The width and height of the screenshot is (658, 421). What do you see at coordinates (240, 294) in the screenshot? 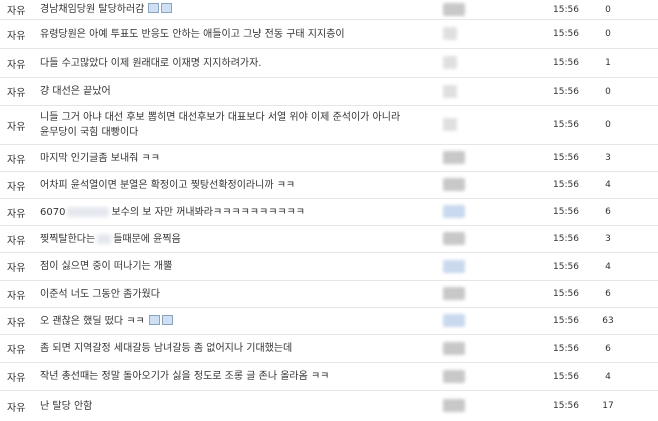
I see `post-title: 이준석 너도 그동안 좀가웠다` at bounding box center [240, 294].